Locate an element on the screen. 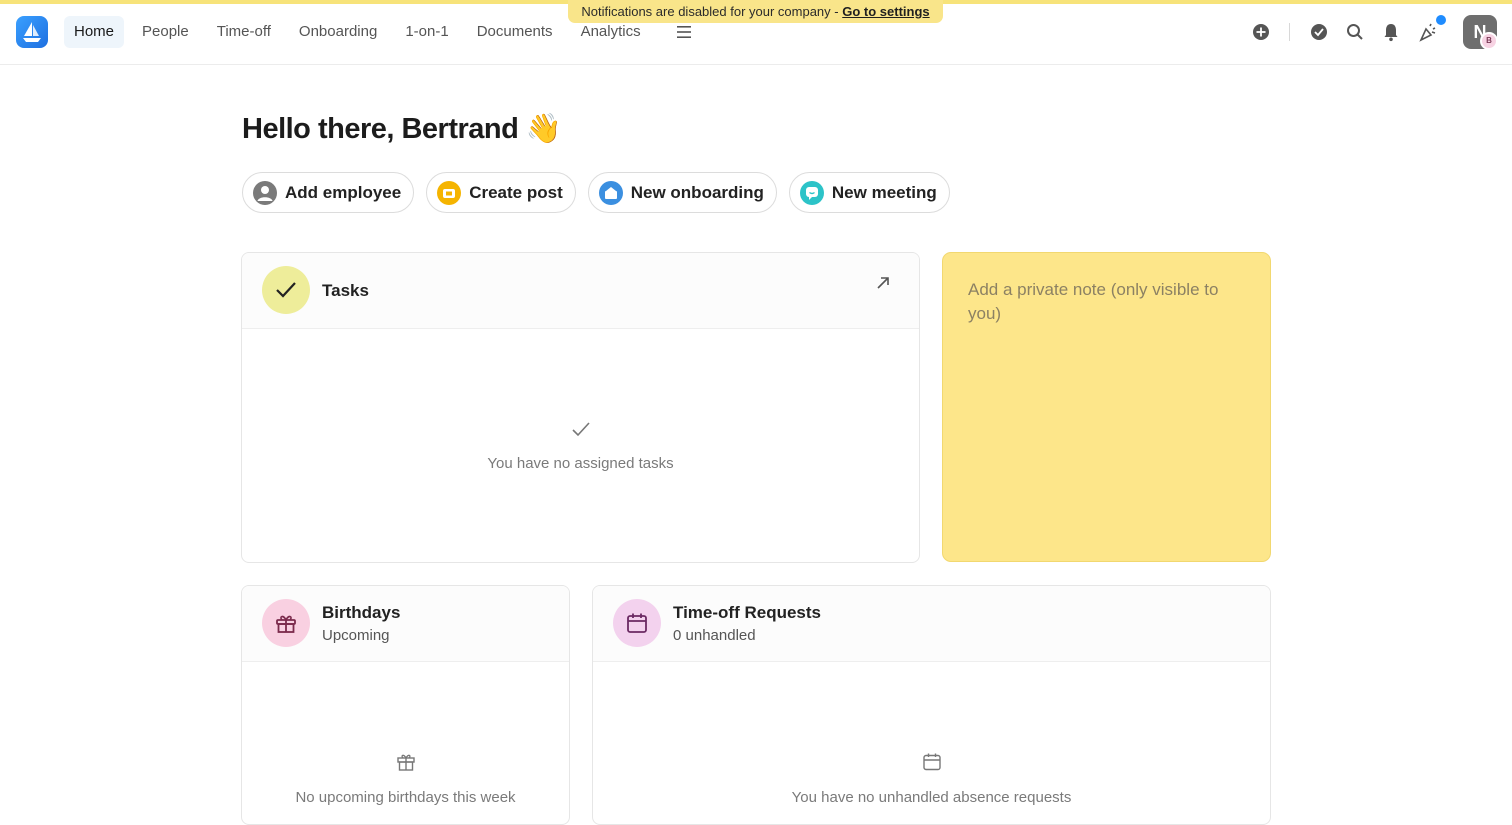 Image resolution: width=1512 pixels, height=825 pixels. megaphone-icon is located at coordinates (449, 192).